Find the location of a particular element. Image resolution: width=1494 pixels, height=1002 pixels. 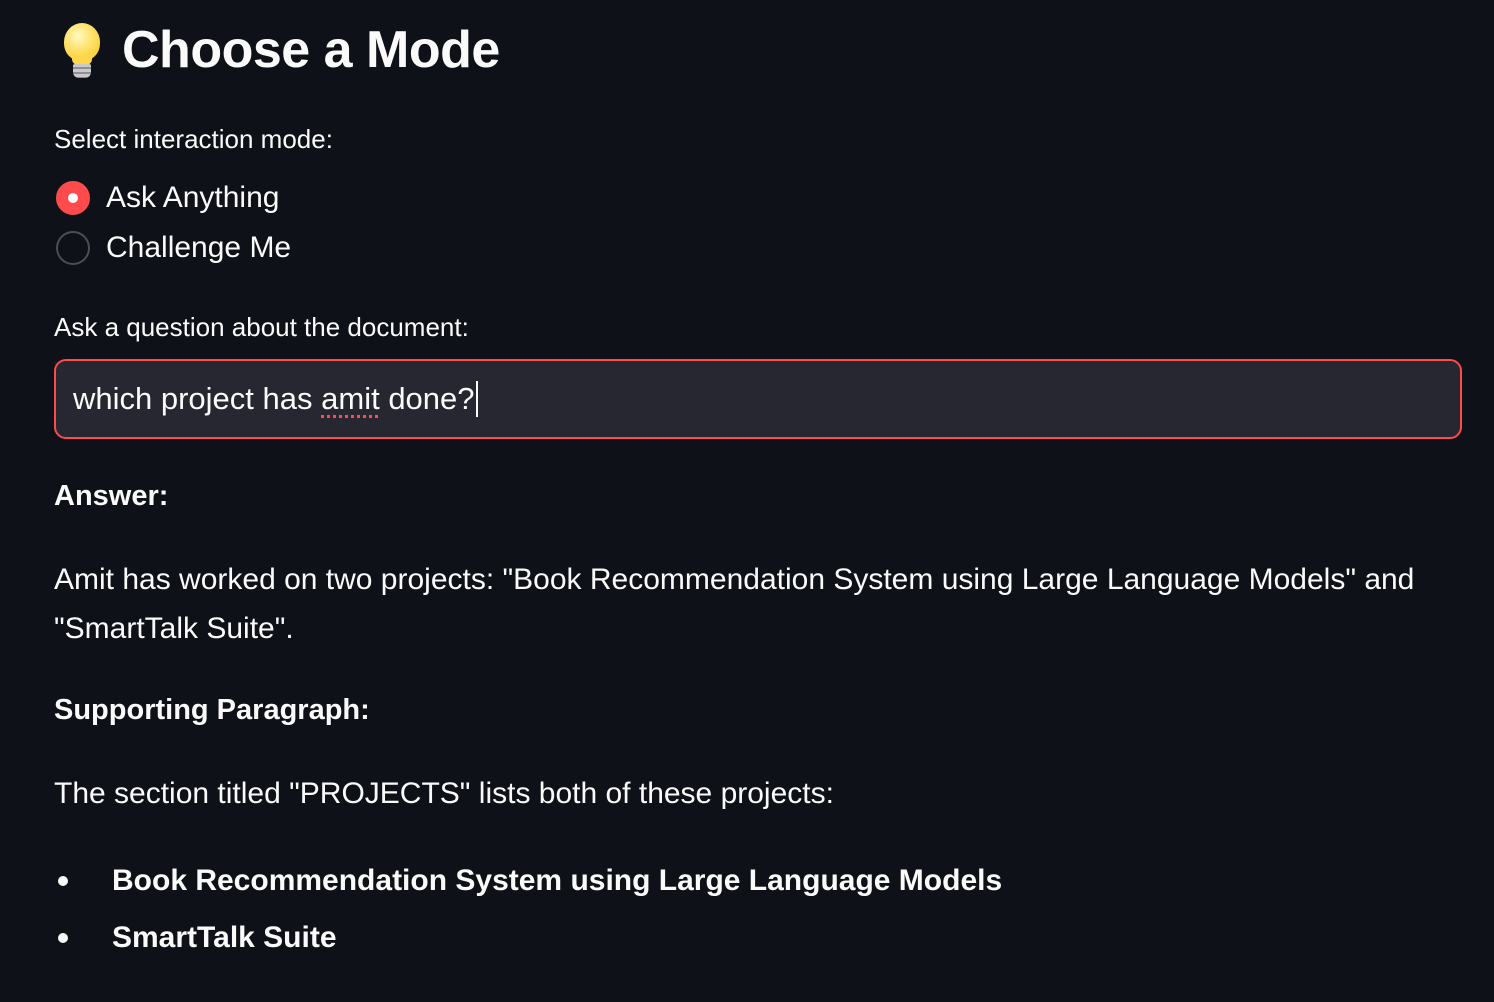

text-caret is located at coordinates (476, 399).